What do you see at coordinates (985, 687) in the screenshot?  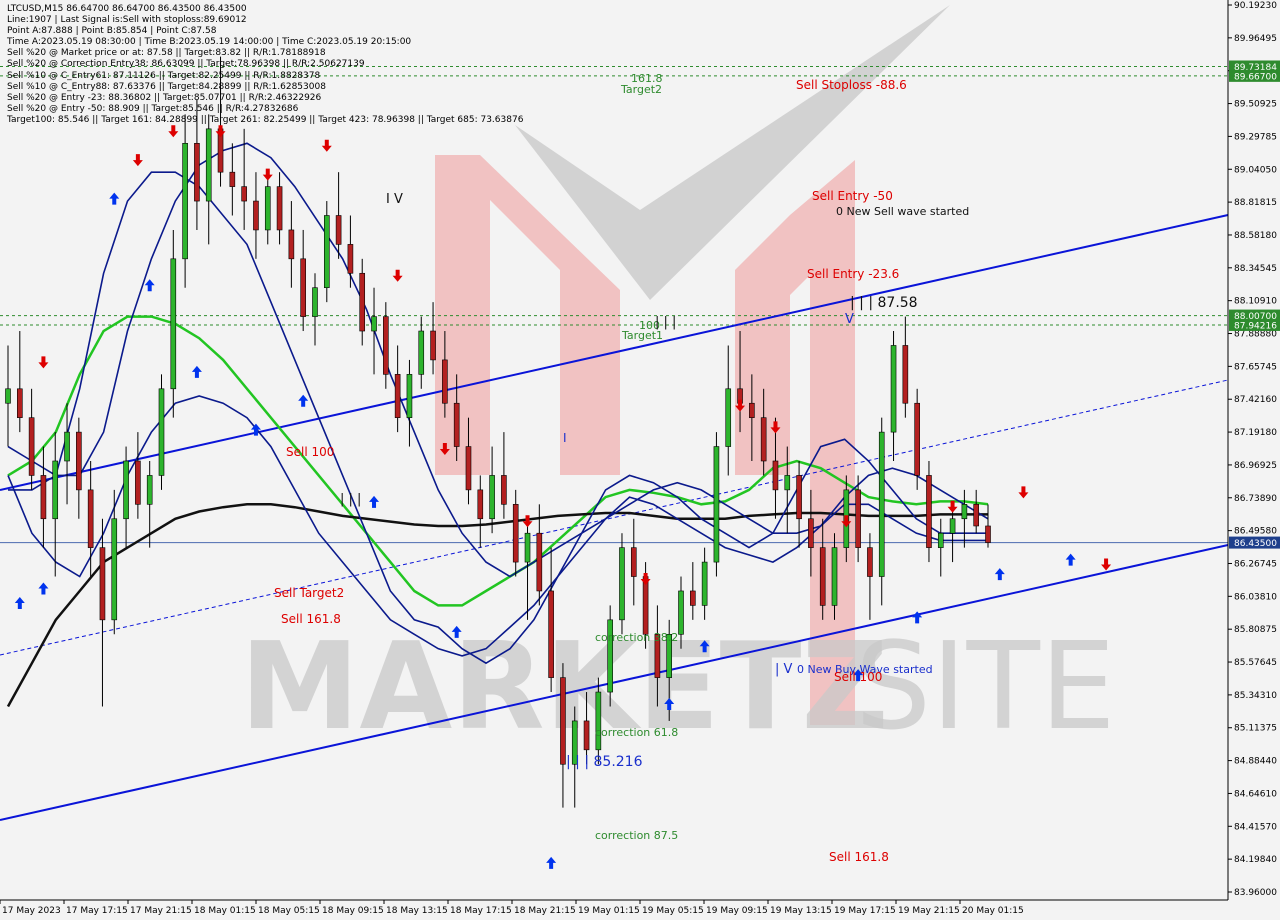 I see `watermark-text-right: SITE` at bounding box center [985, 687].